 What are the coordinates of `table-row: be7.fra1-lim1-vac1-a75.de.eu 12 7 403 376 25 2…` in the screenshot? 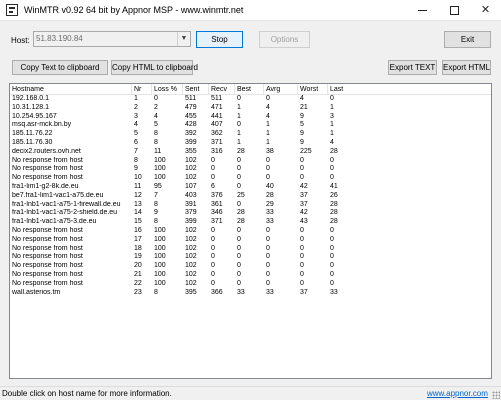 It's located at (250, 196).